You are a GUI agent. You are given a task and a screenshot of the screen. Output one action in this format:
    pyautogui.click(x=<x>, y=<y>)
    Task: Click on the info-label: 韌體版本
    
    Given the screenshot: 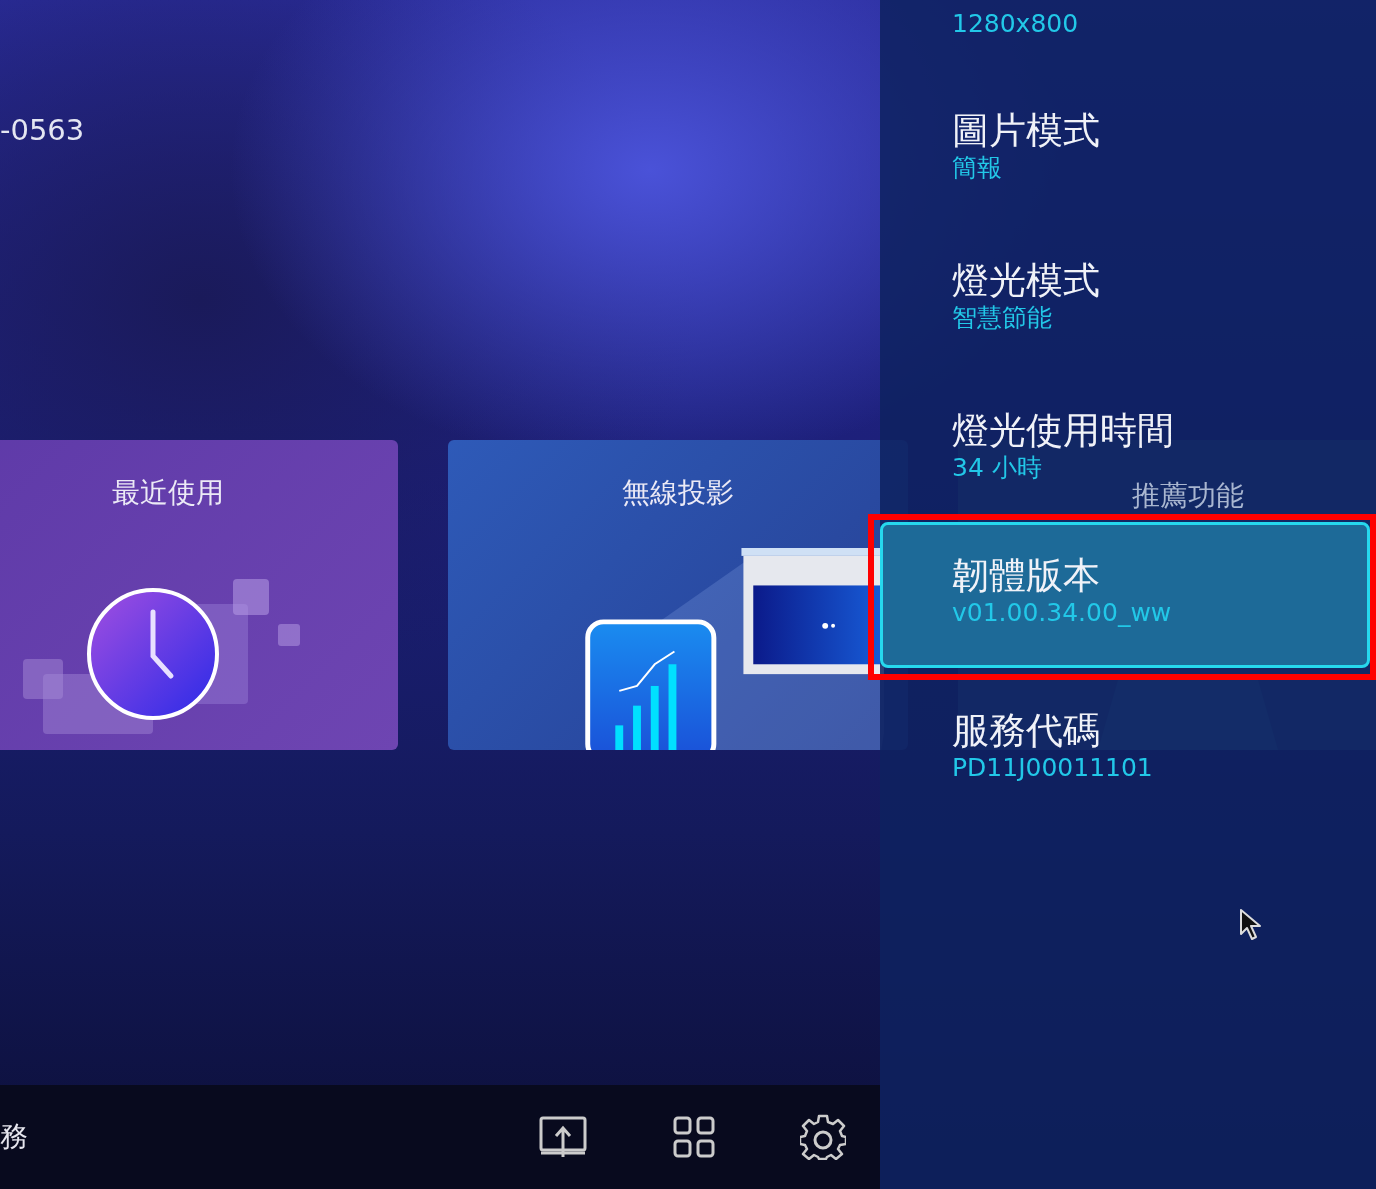 What is the action you would take?
    pyautogui.click(x=1026, y=576)
    